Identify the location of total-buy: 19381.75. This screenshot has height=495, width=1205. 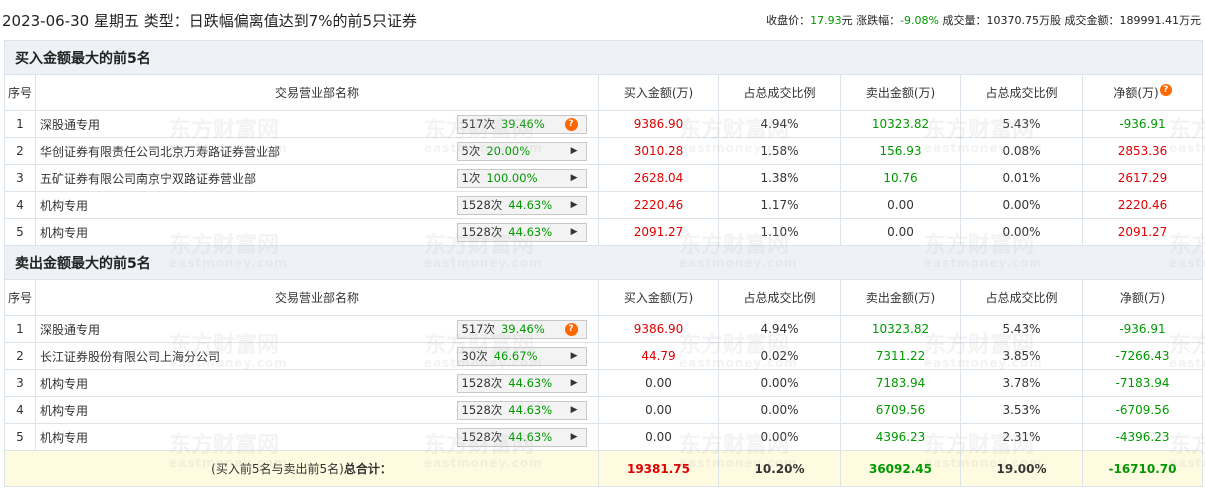
(658, 468).